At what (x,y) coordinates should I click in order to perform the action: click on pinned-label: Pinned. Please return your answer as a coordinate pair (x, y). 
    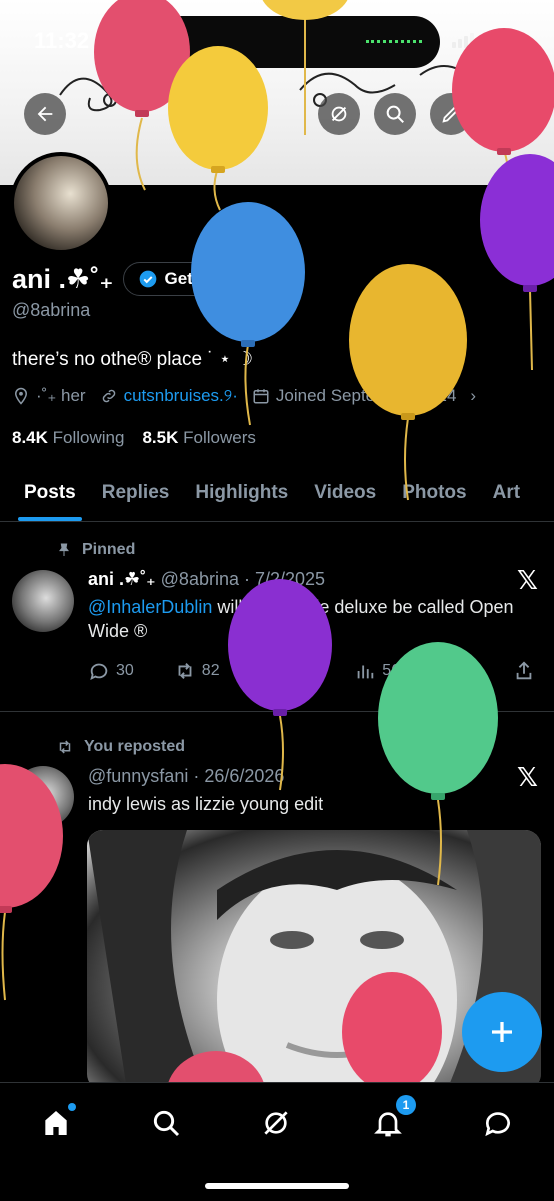
    Looking at the image, I should click on (109, 549).